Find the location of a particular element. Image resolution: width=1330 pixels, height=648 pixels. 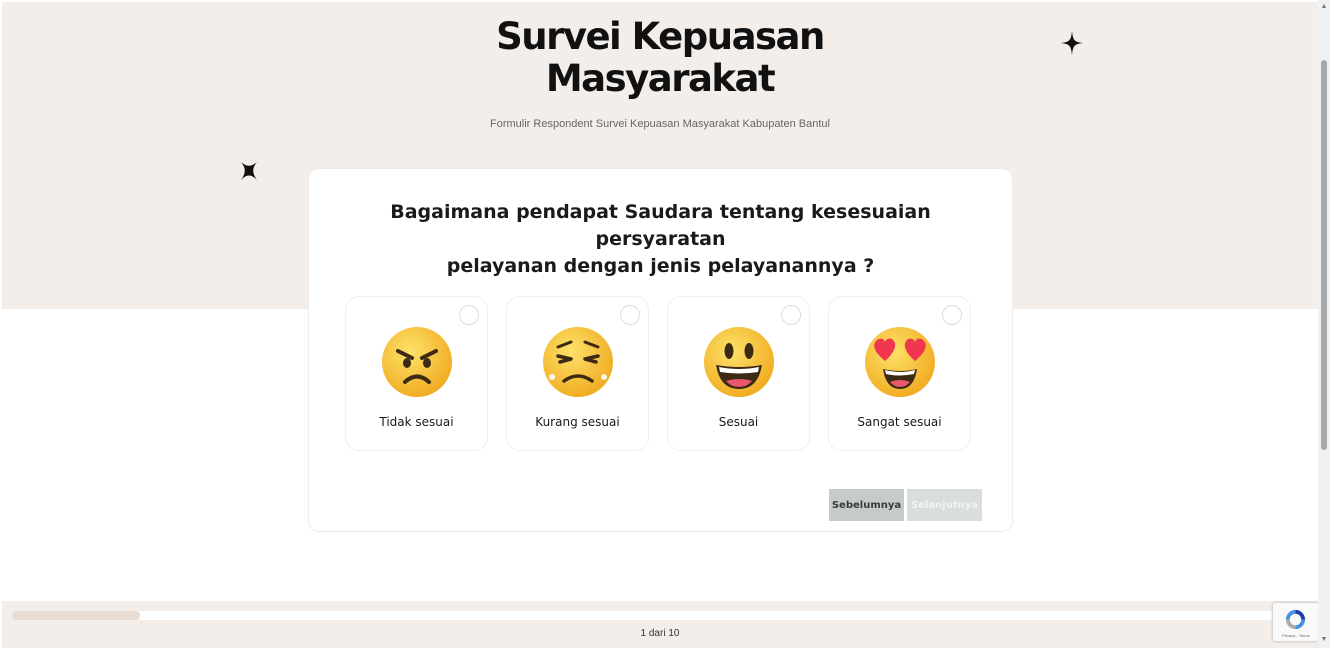

persevering-face-icon is located at coordinates (578, 362).